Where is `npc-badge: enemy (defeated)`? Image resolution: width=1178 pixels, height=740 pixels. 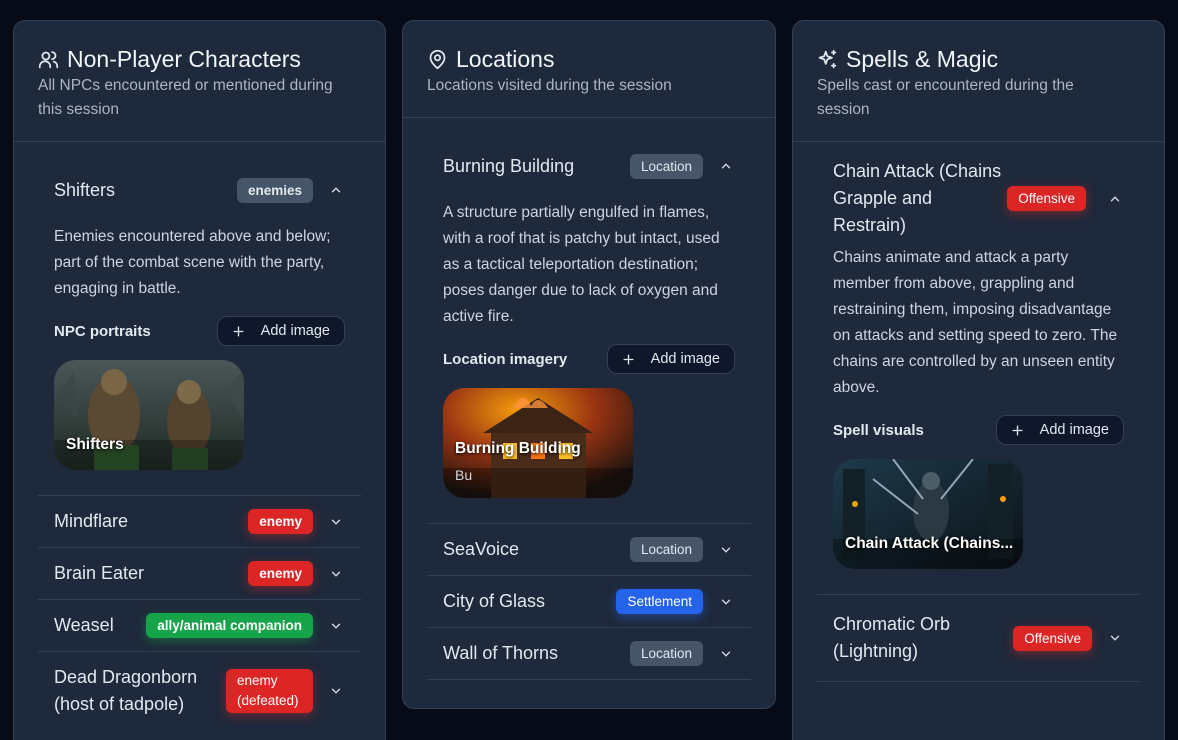 npc-badge: enemy (defeated) is located at coordinates (269, 691).